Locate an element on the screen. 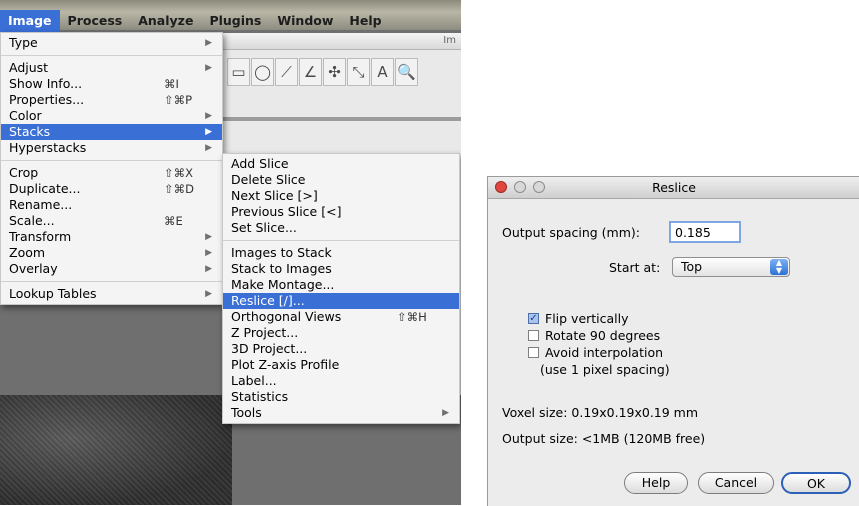 This screenshot has height=506, width=859. shortcut-label: ⇧⌘X is located at coordinates (179, 173).